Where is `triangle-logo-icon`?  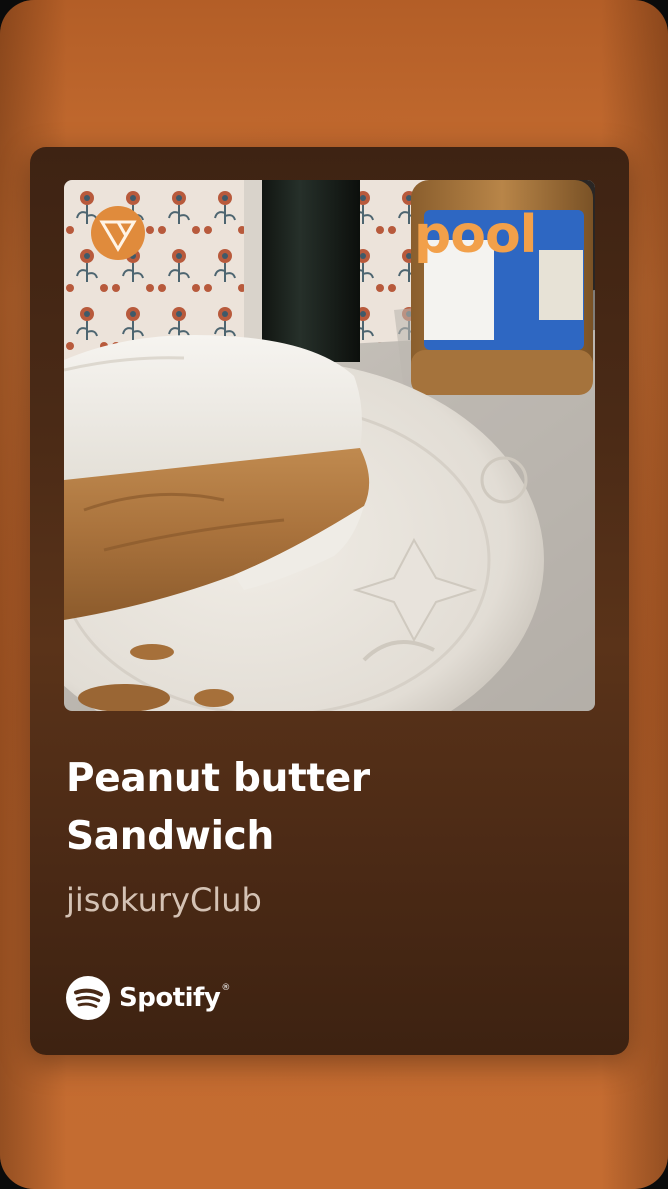 triangle-logo-icon is located at coordinates (118, 233).